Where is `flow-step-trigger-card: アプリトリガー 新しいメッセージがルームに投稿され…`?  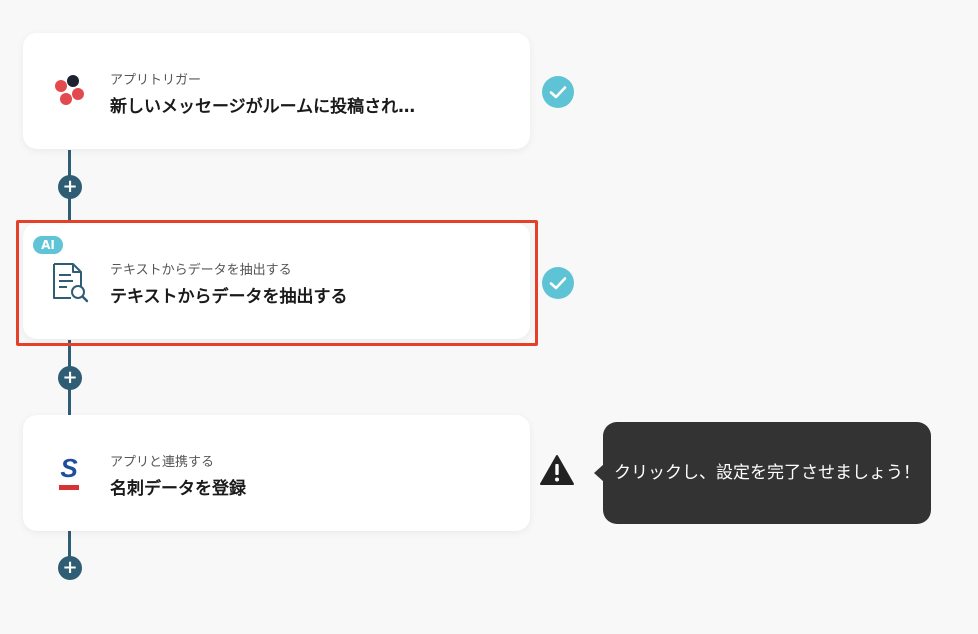 flow-step-trigger-card: アプリトリガー 新しいメッセージがルームに投稿され… is located at coordinates (276, 91).